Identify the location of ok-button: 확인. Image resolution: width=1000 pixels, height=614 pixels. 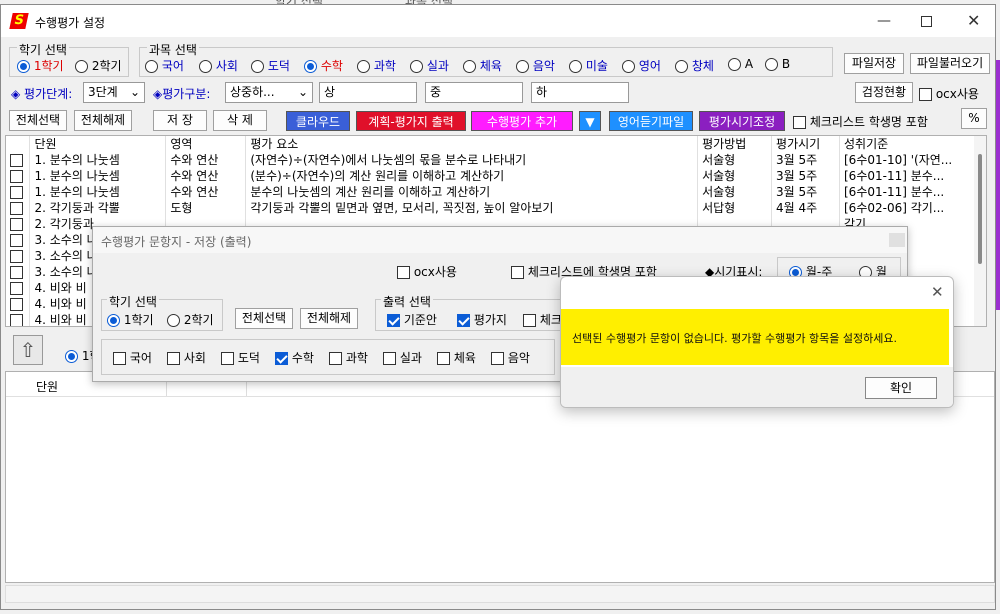
(901, 388).